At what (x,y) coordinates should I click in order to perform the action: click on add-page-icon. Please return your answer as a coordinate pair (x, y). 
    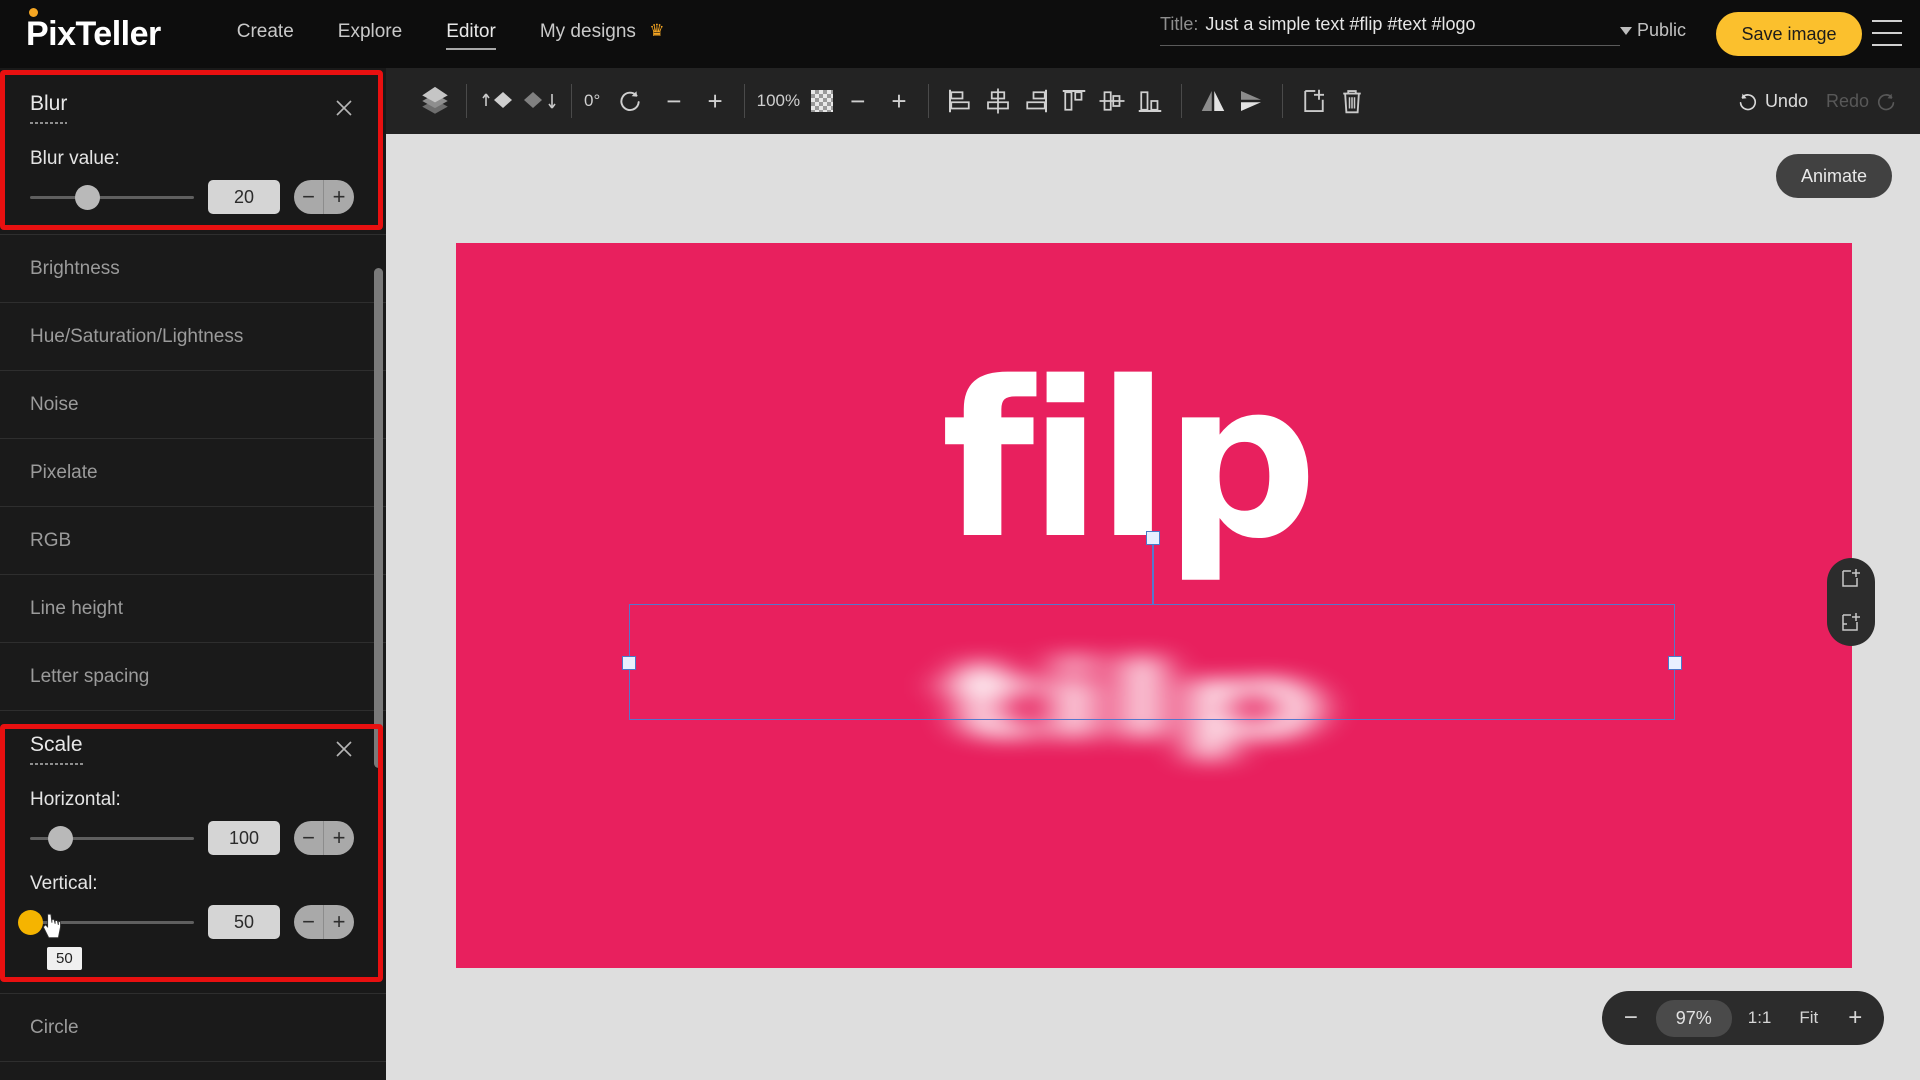
    Looking at the image, I should click on (1851, 580).